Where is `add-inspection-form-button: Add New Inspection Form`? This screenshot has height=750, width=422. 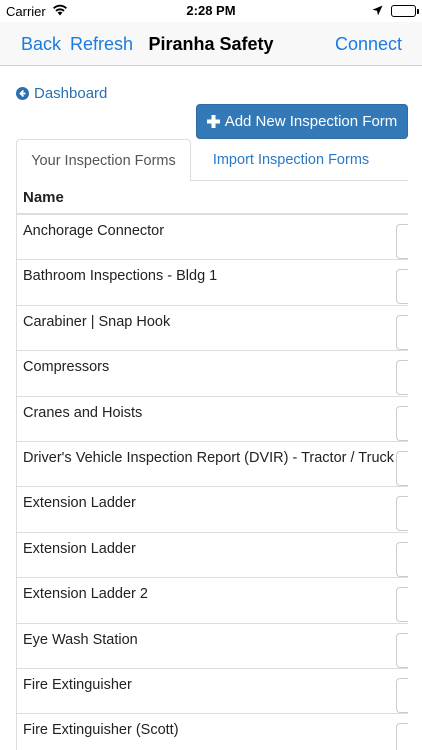 add-inspection-form-button: Add New Inspection Form is located at coordinates (302, 121).